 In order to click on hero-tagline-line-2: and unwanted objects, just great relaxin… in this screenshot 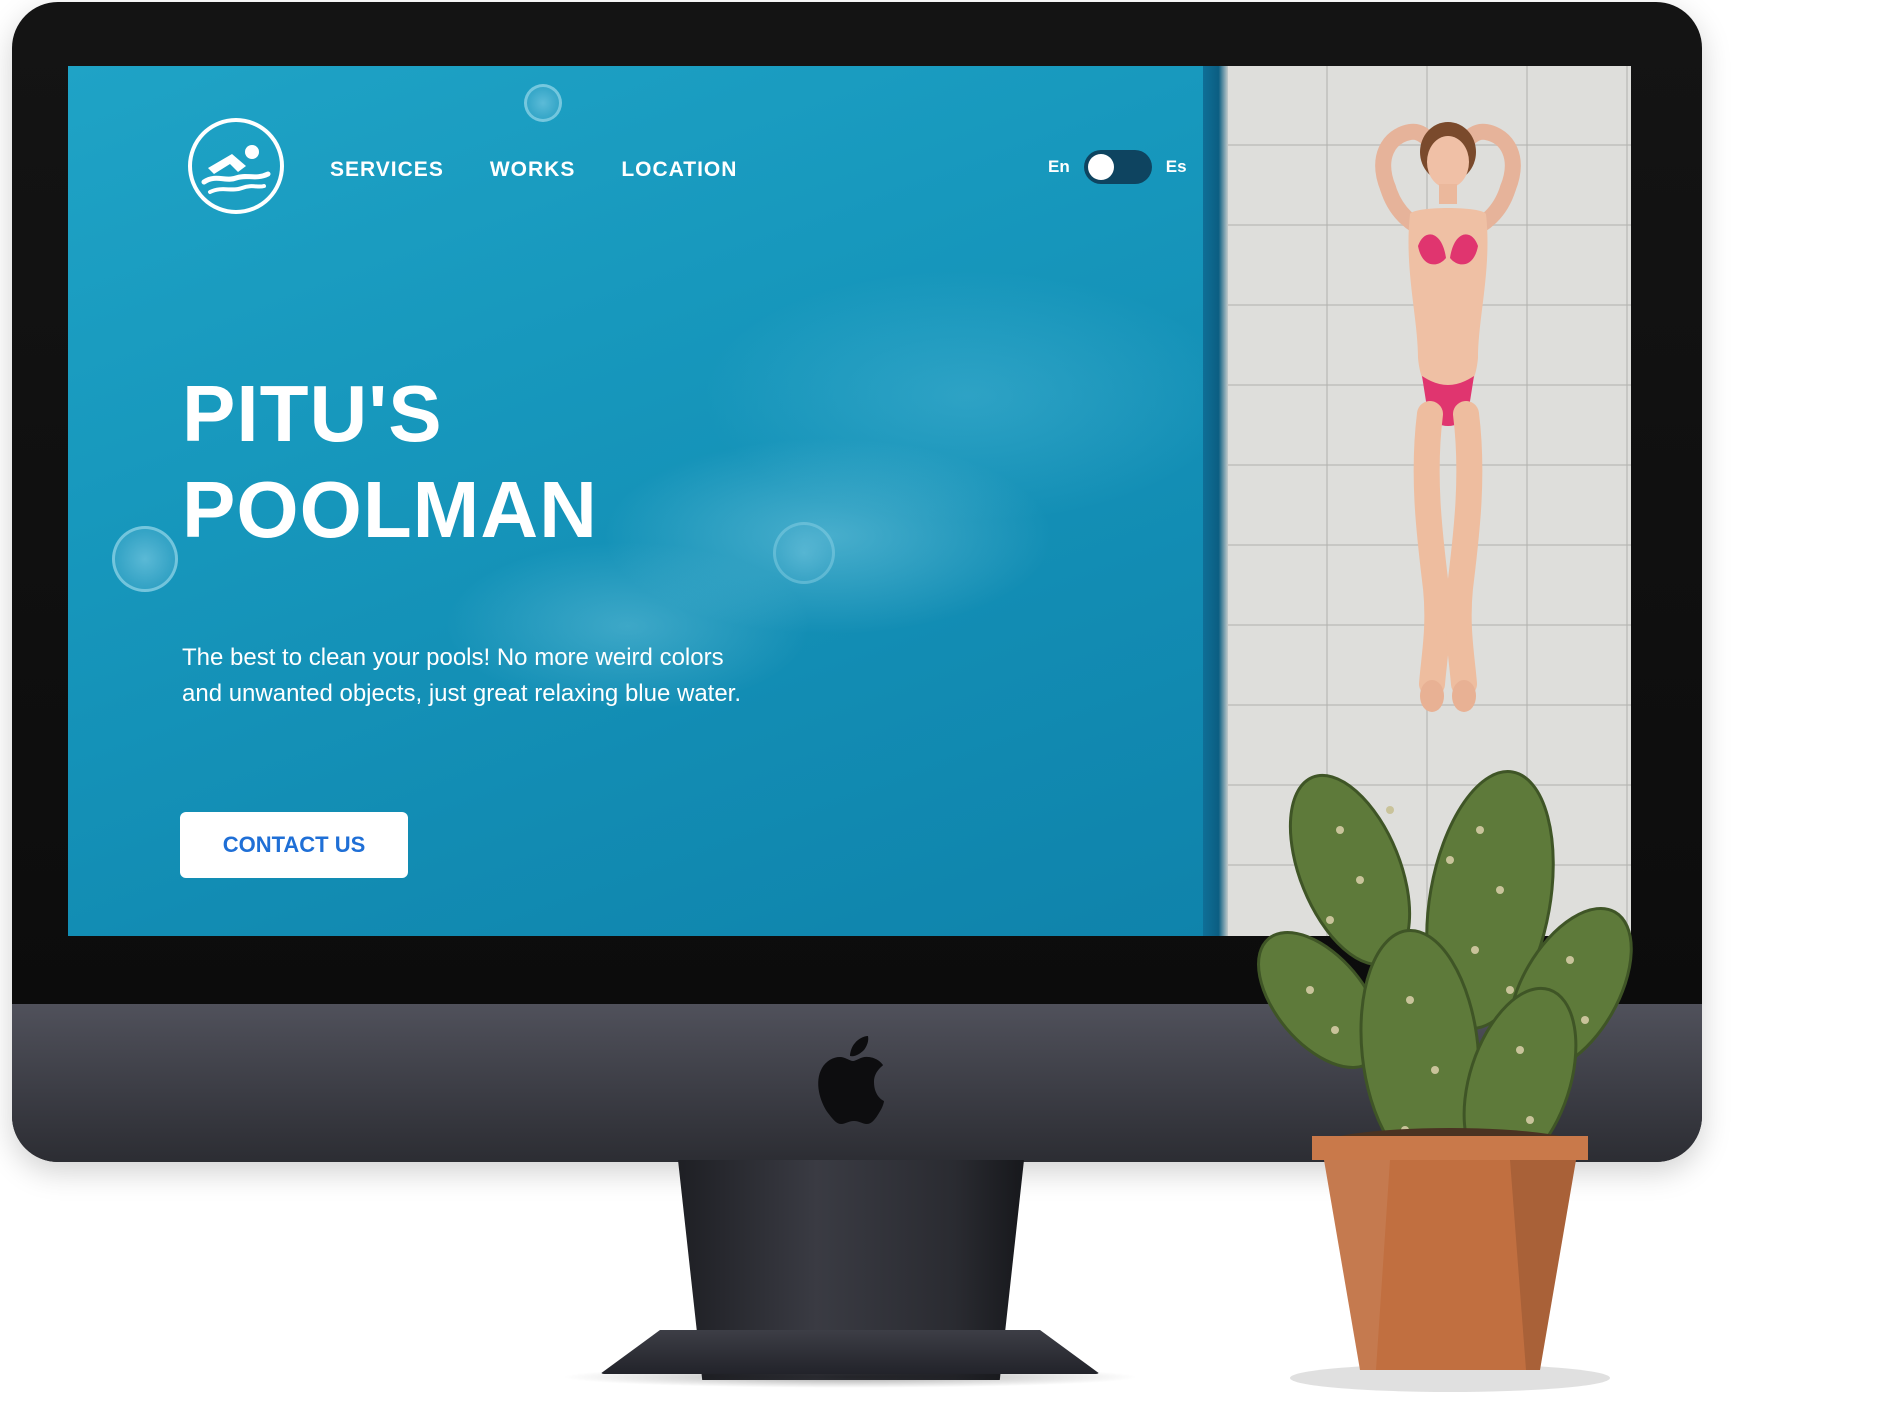, I will do `click(462, 693)`.